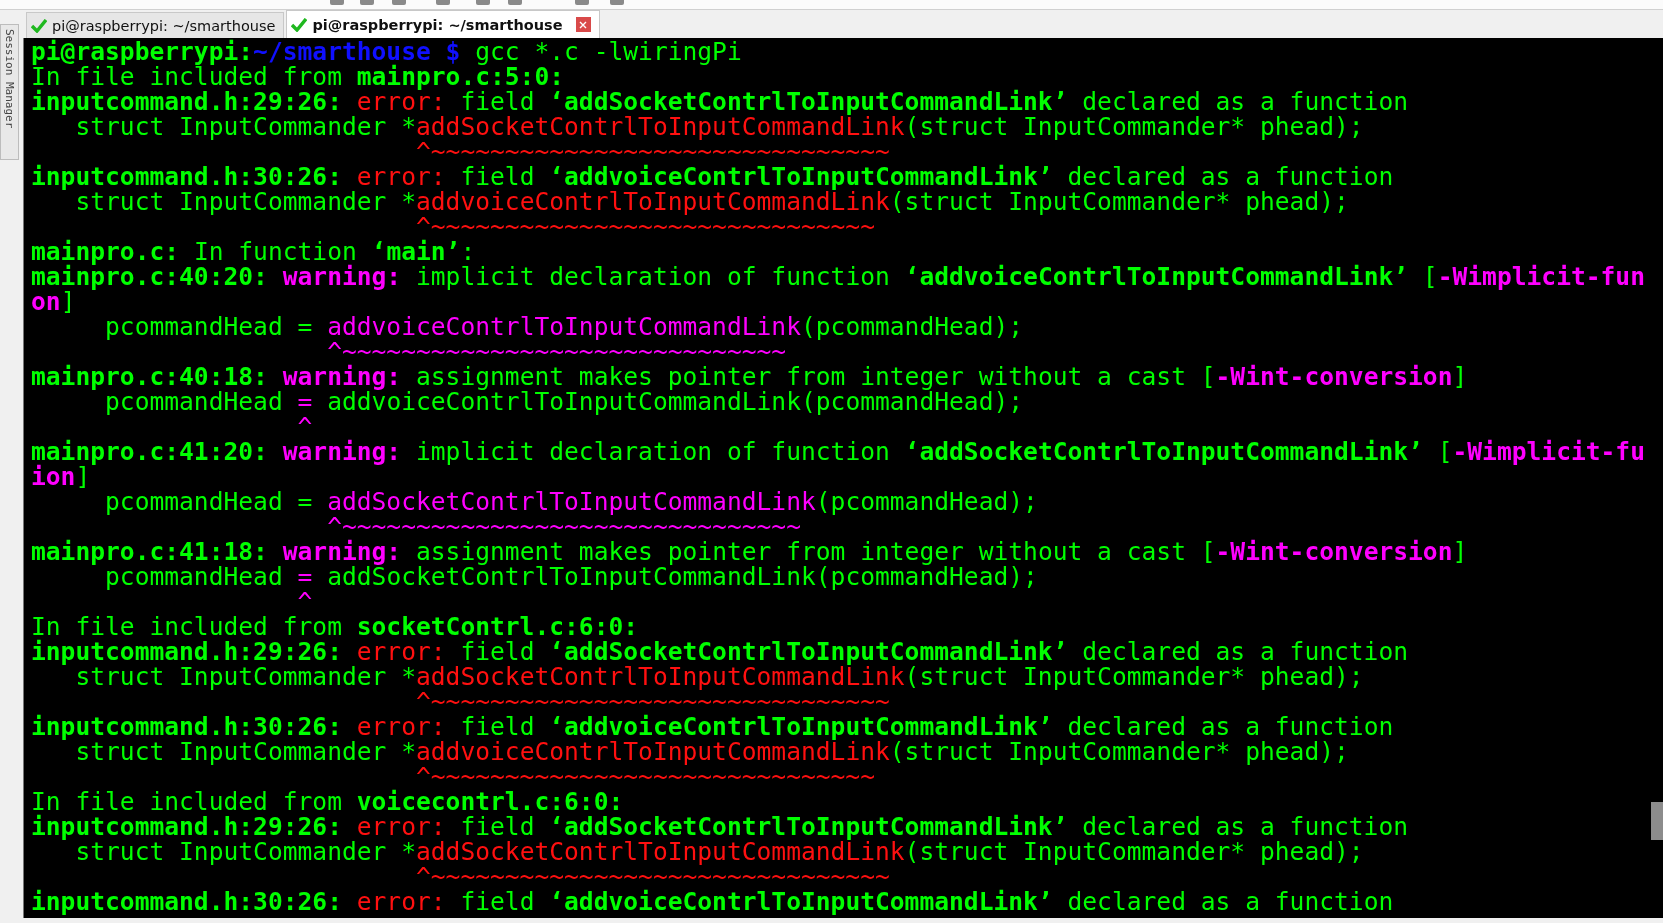 This screenshot has height=923, width=1663. What do you see at coordinates (386, 51) in the screenshot?
I see `terminal-line: pi@raspberrypi:~/smarthouse $ gcc *.c -lwiringPi` at bounding box center [386, 51].